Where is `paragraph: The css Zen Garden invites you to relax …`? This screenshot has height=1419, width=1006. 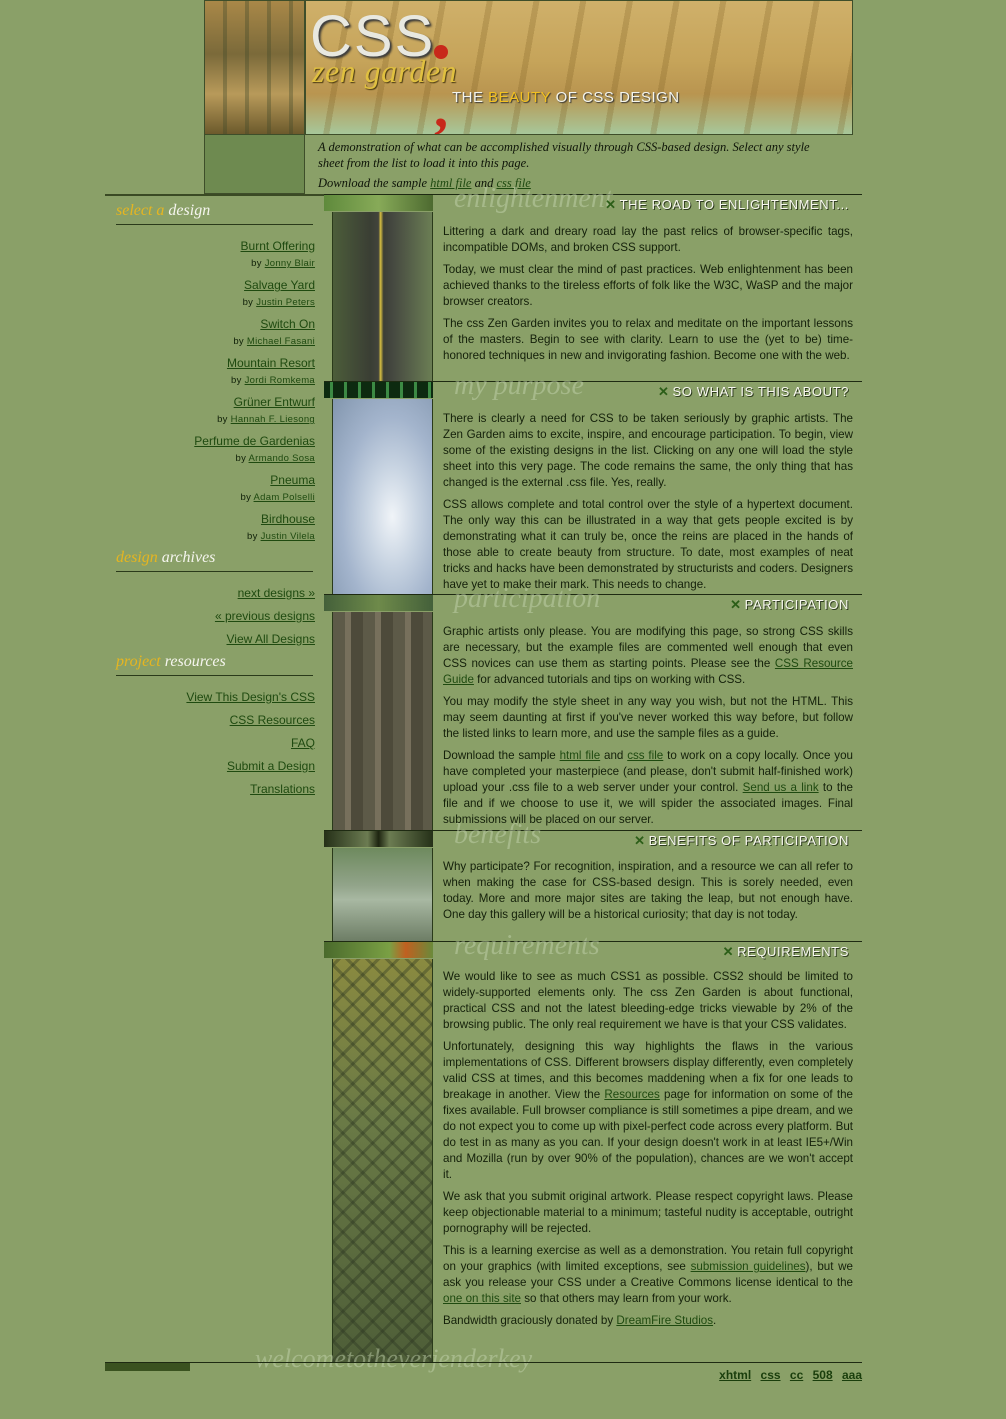
paragraph: The css Zen Garden invites you to relax … is located at coordinates (648, 339).